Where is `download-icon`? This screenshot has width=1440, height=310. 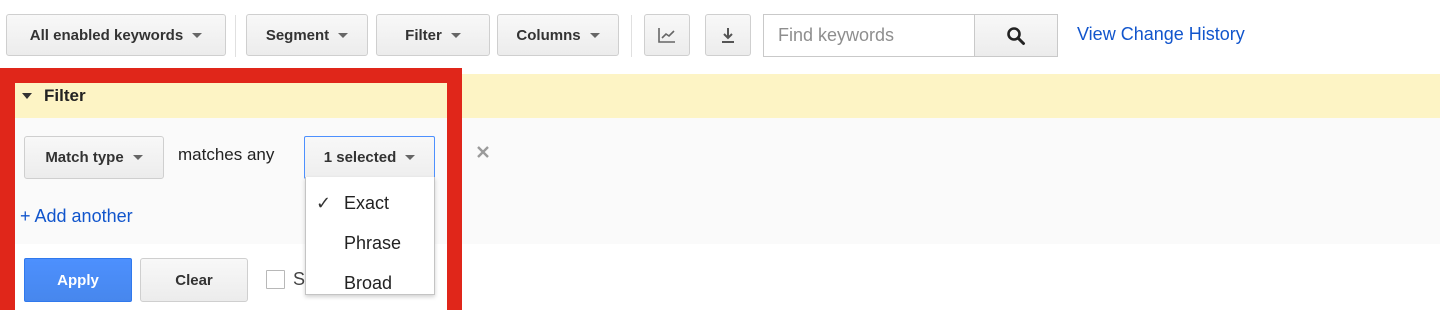 download-icon is located at coordinates (728, 35).